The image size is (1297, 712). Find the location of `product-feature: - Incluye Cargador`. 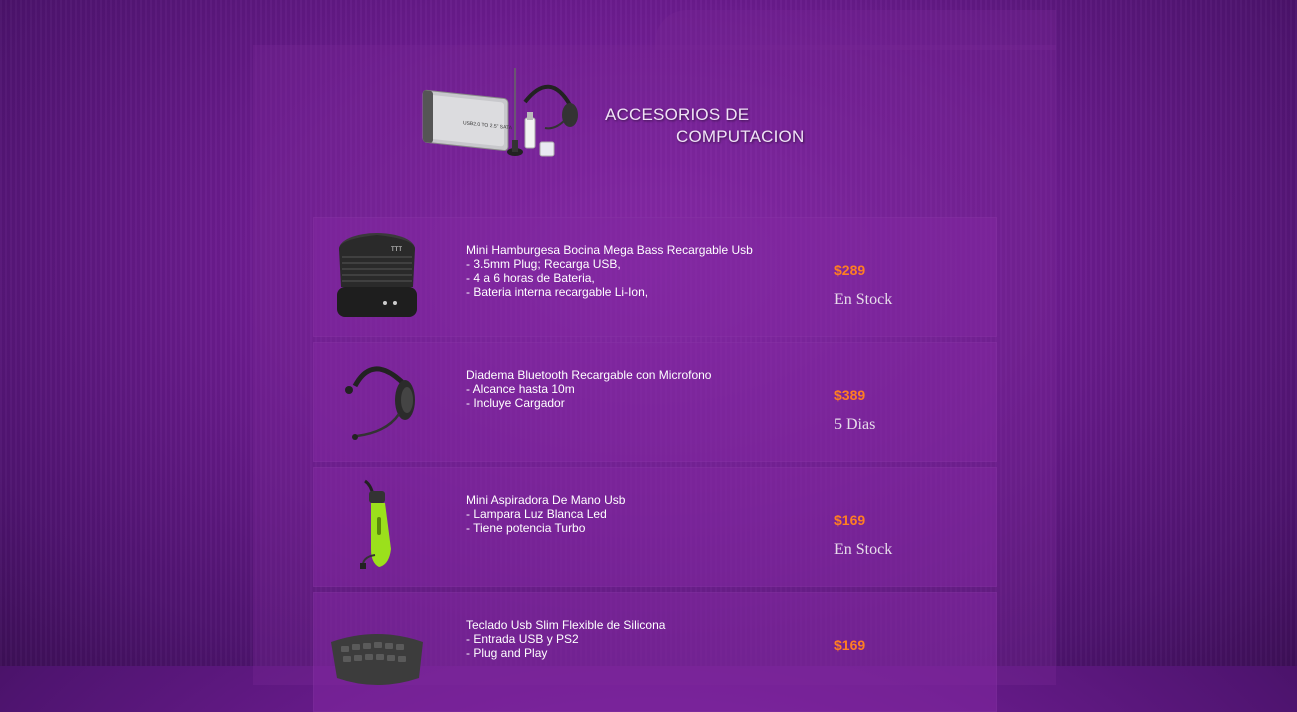

product-feature: - Incluye Cargador is located at coordinates (515, 403).